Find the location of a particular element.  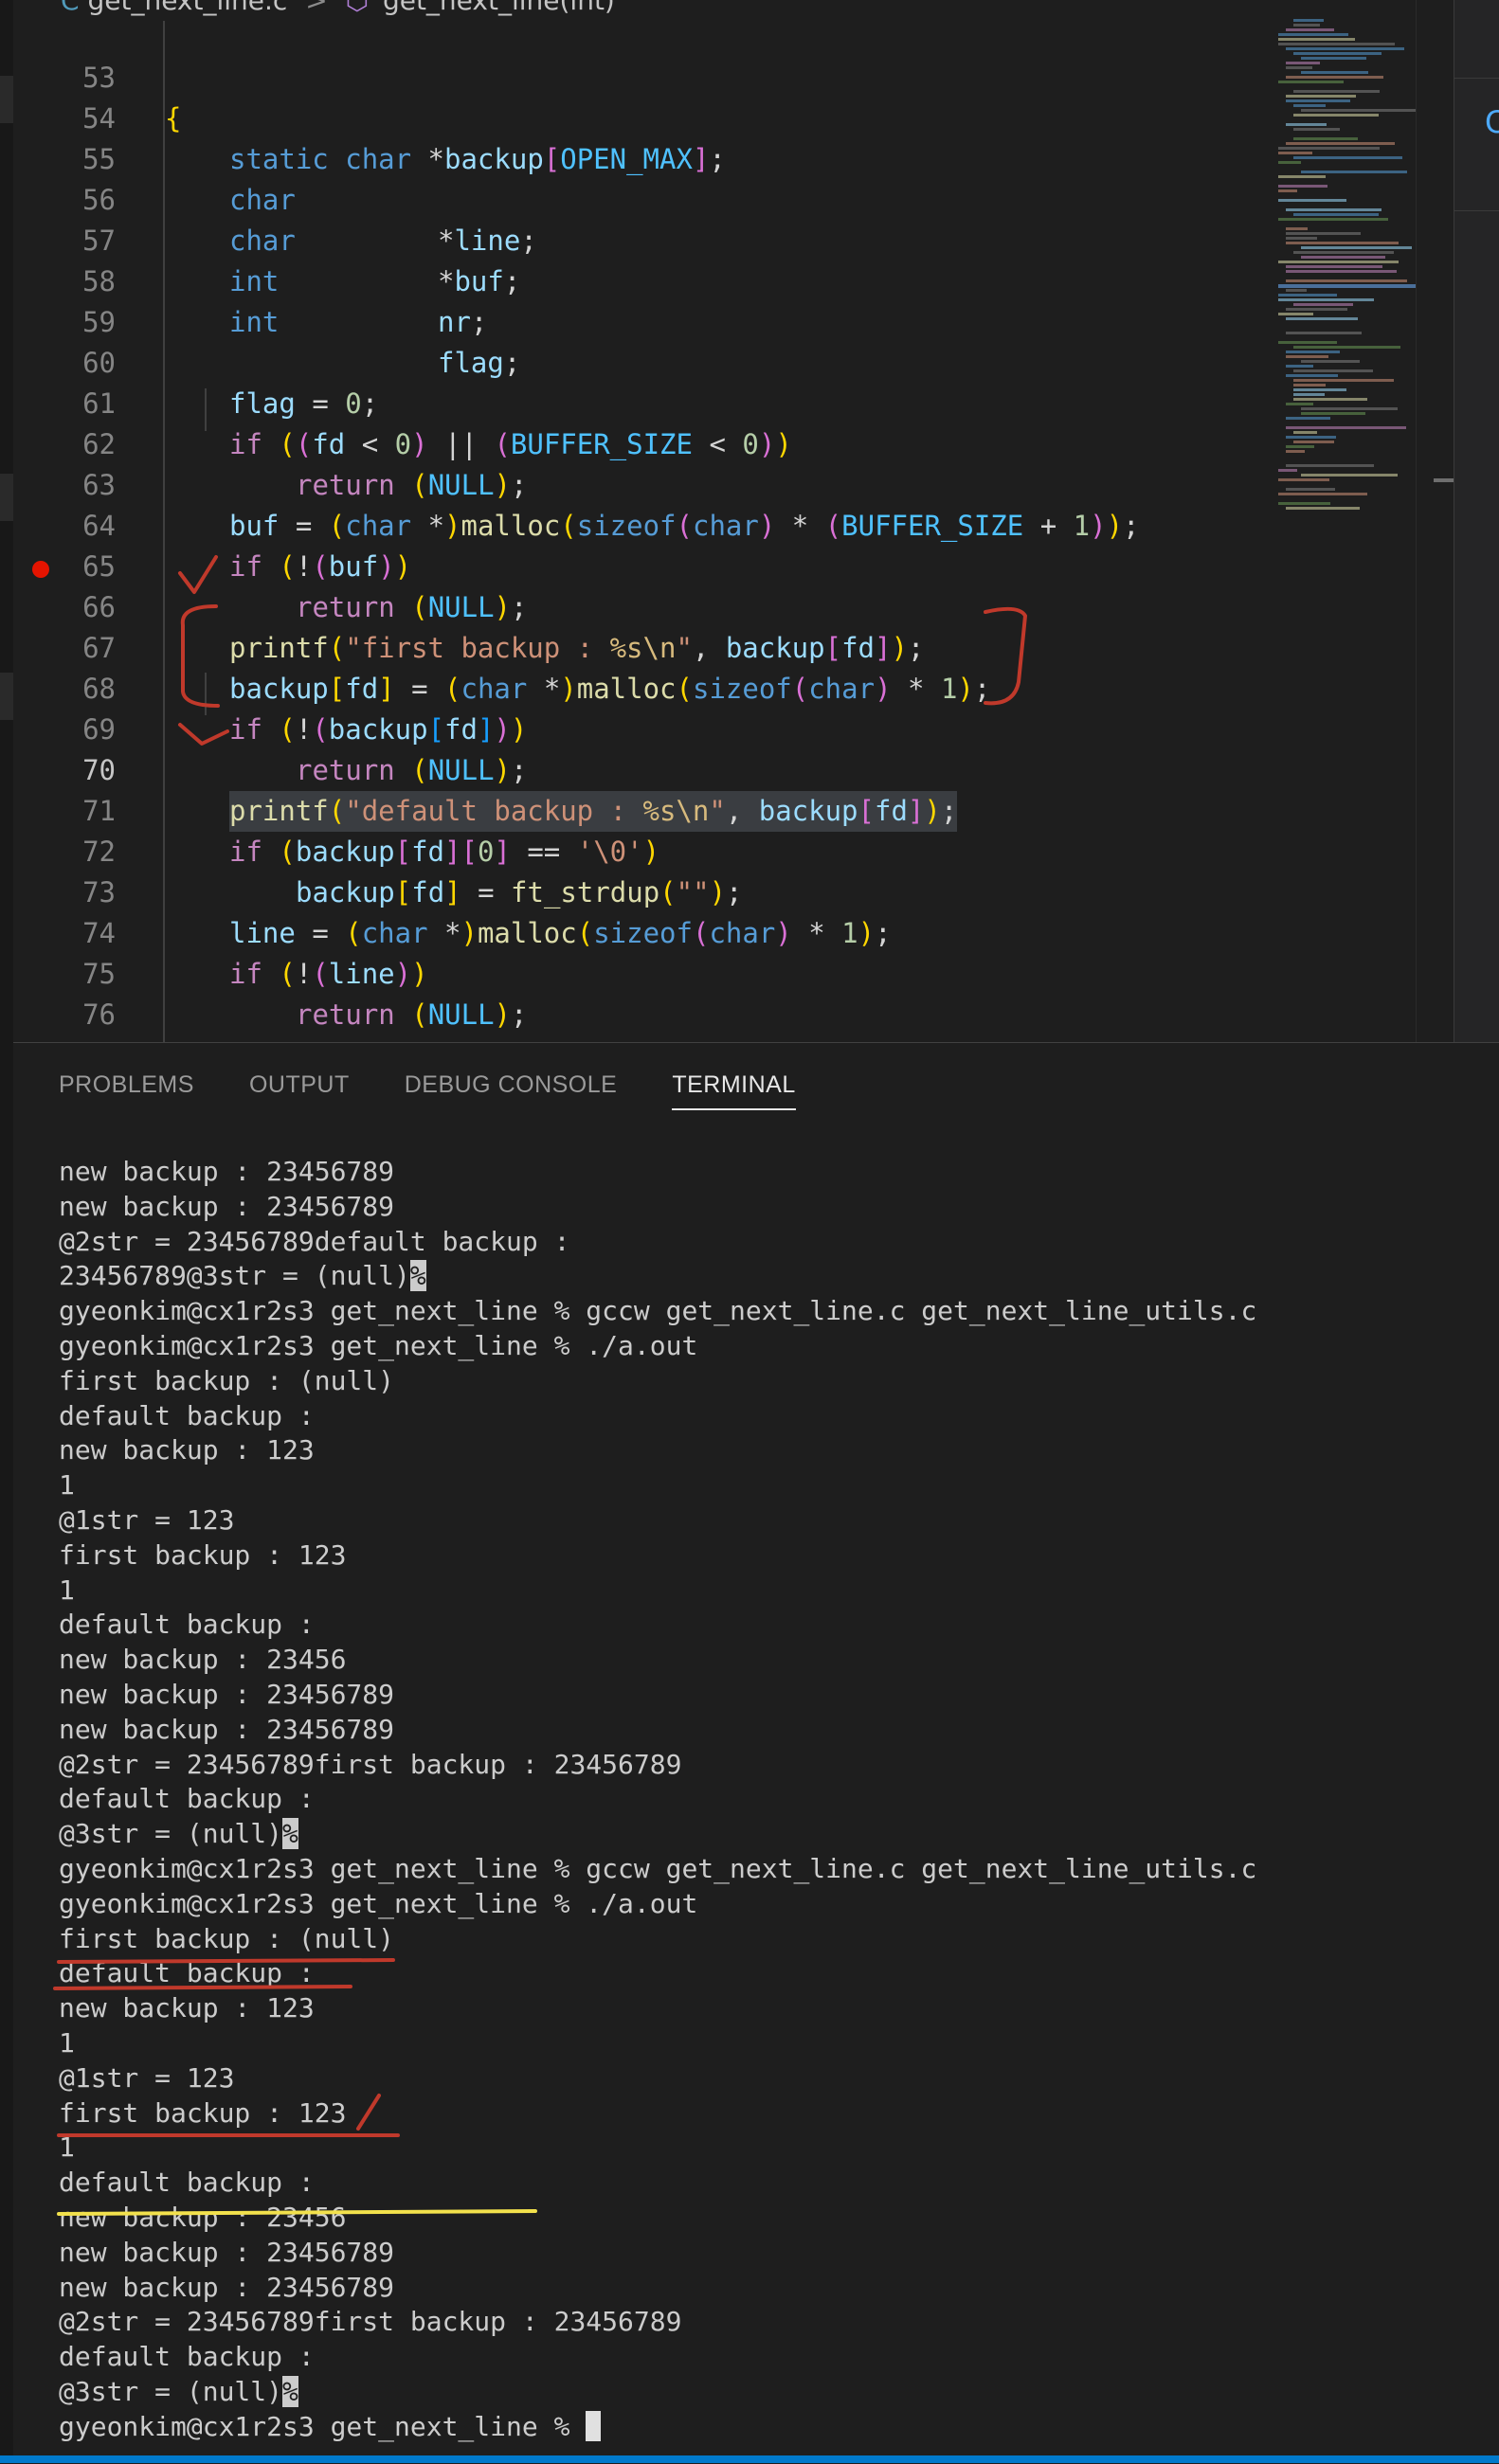

code-line: 65 return (NULL); is located at coordinates (648, 564).